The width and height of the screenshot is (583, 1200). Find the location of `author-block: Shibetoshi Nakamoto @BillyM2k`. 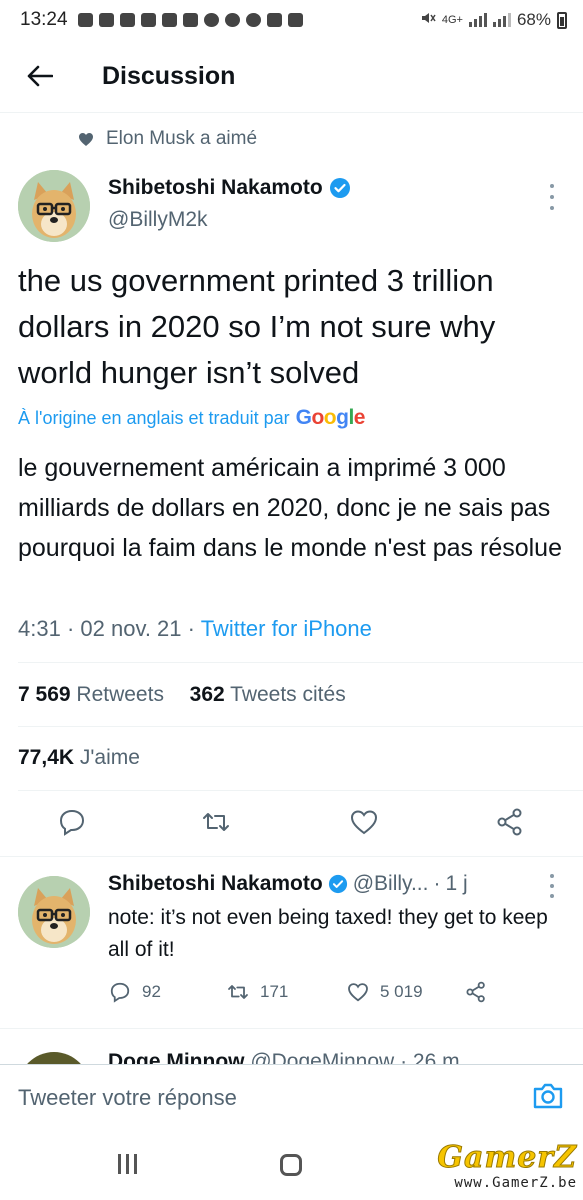

author-block: Shibetoshi Nakamoto @BillyM2k is located at coordinates (229, 204).